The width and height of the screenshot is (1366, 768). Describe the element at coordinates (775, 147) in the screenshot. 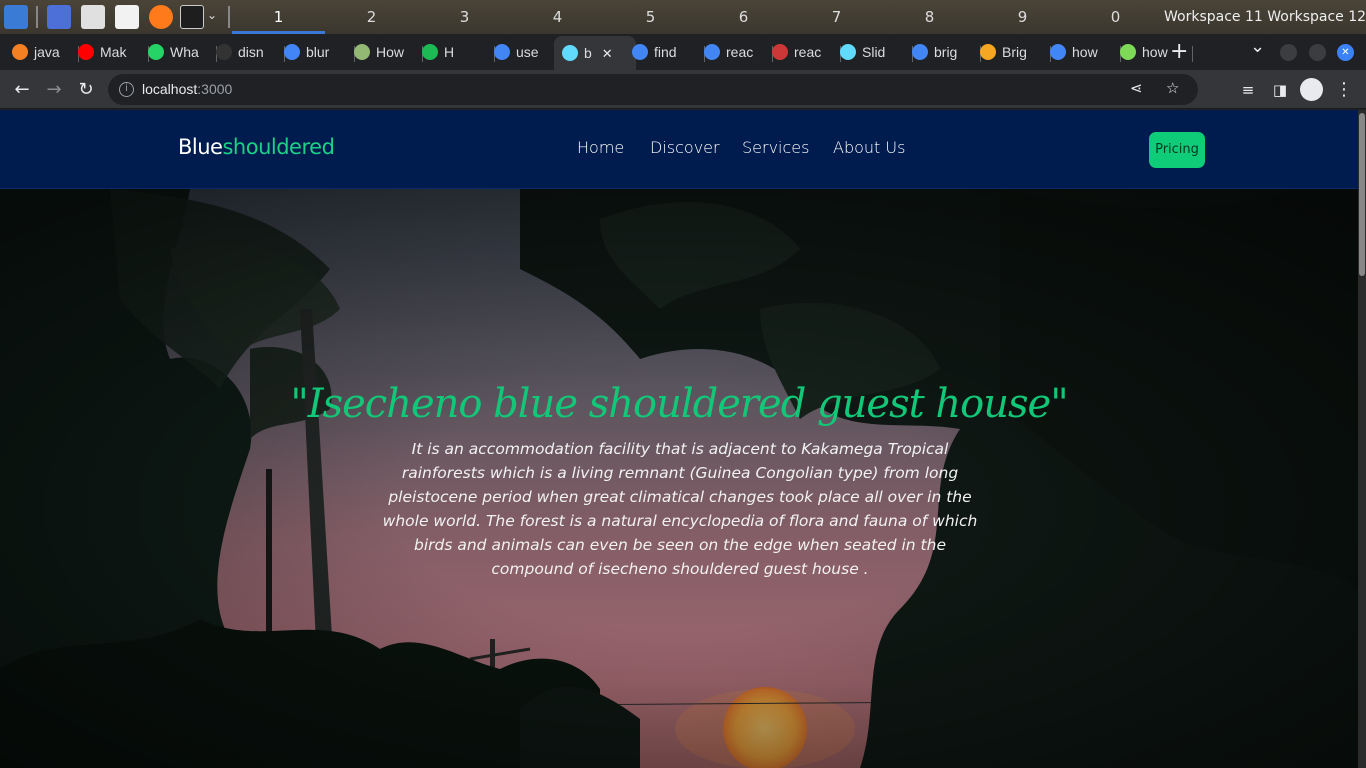

I see `nav-link-services: Services` at that location.